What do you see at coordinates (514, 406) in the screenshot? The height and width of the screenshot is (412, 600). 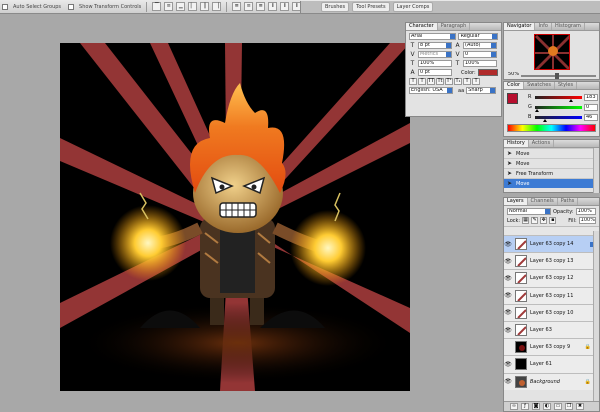 I see `link-layers-icon: ∞` at bounding box center [514, 406].